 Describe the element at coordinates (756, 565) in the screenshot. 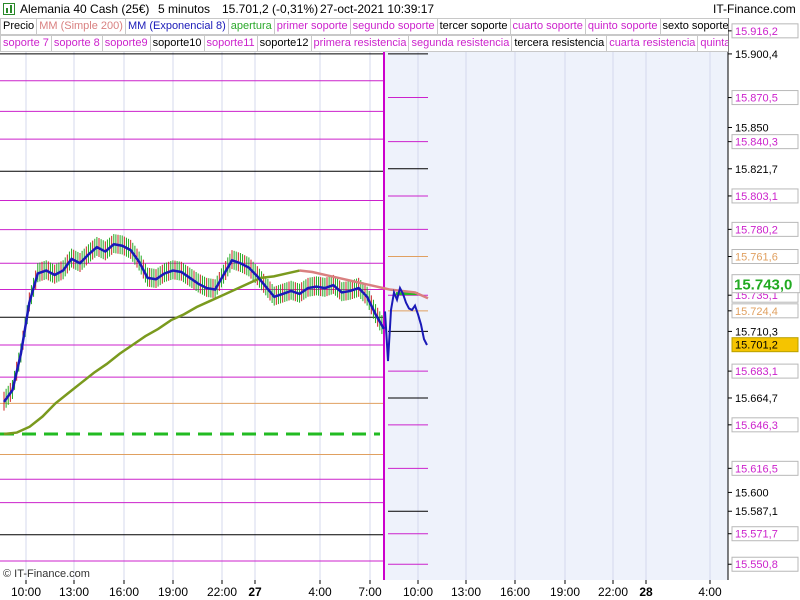

I see `y-tick-label: 15.550,8` at that location.